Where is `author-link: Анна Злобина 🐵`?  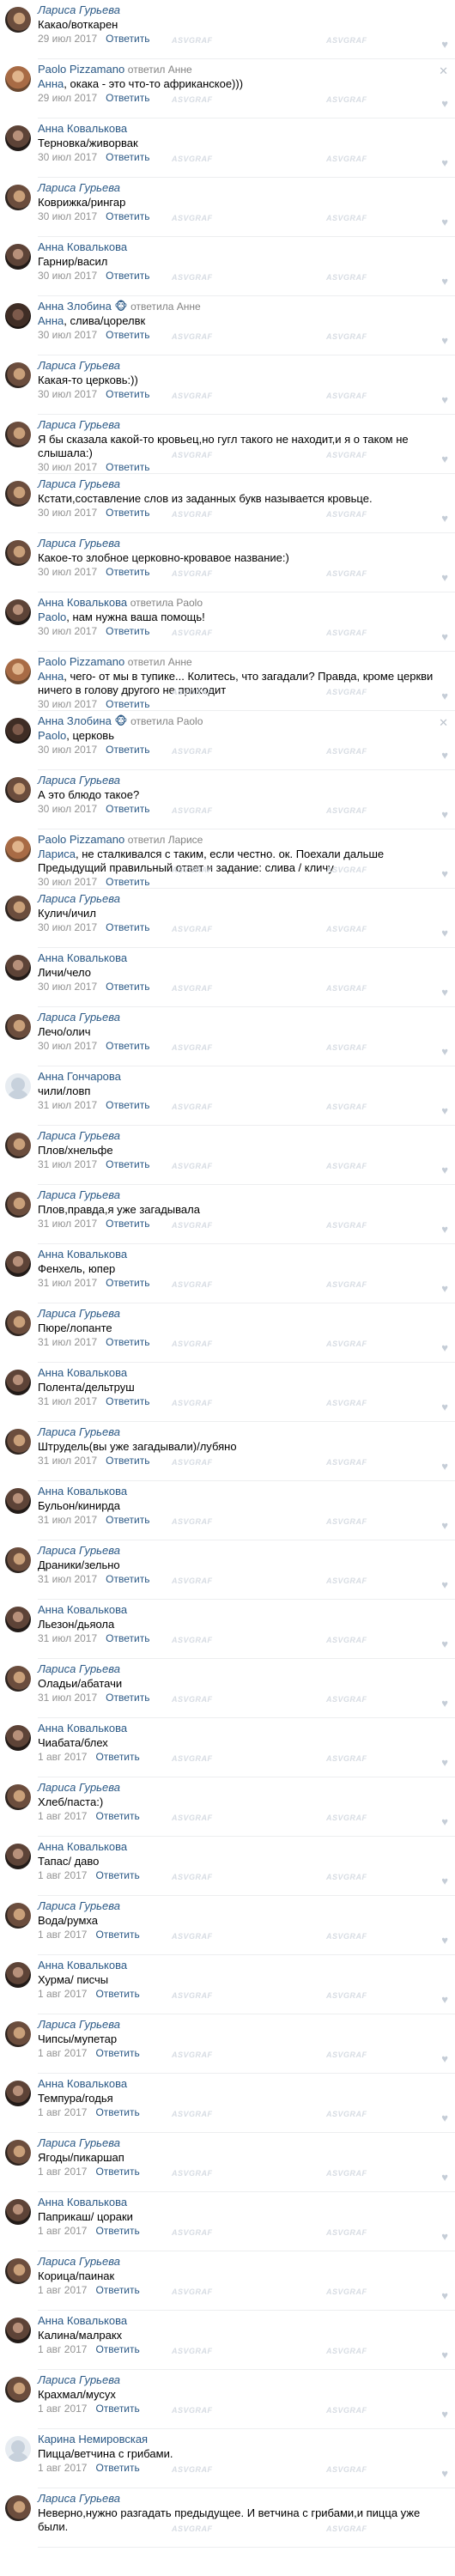
author-link: Анна Злобина 🐵 is located at coordinates (83, 306).